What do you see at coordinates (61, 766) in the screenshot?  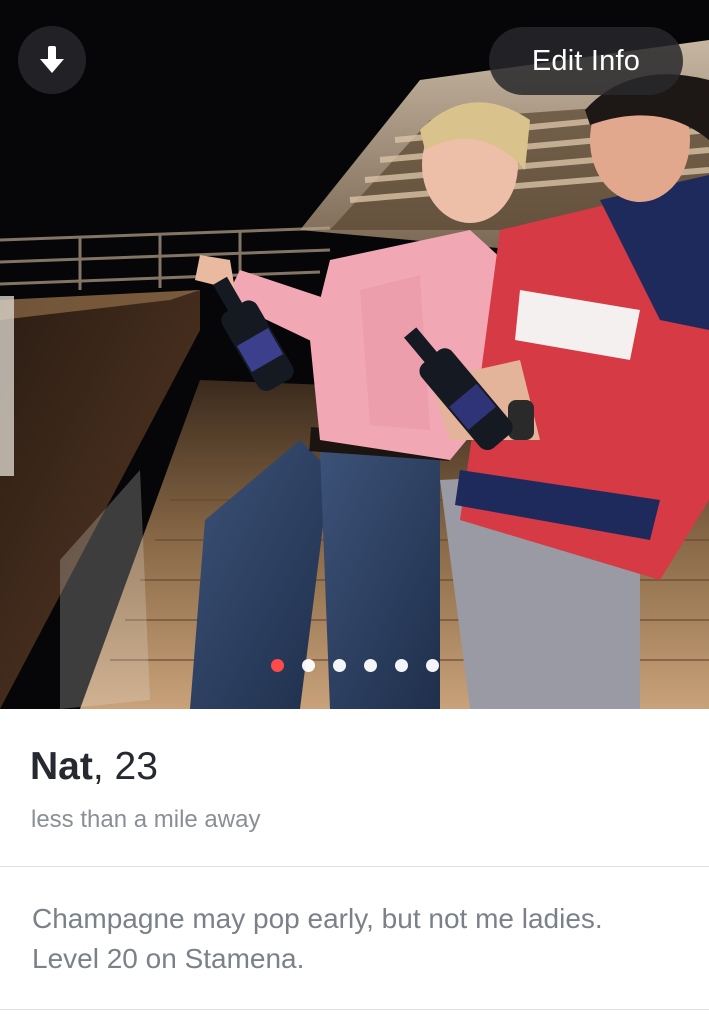 I see `profile-name: Nat` at bounding box center [61, 766].